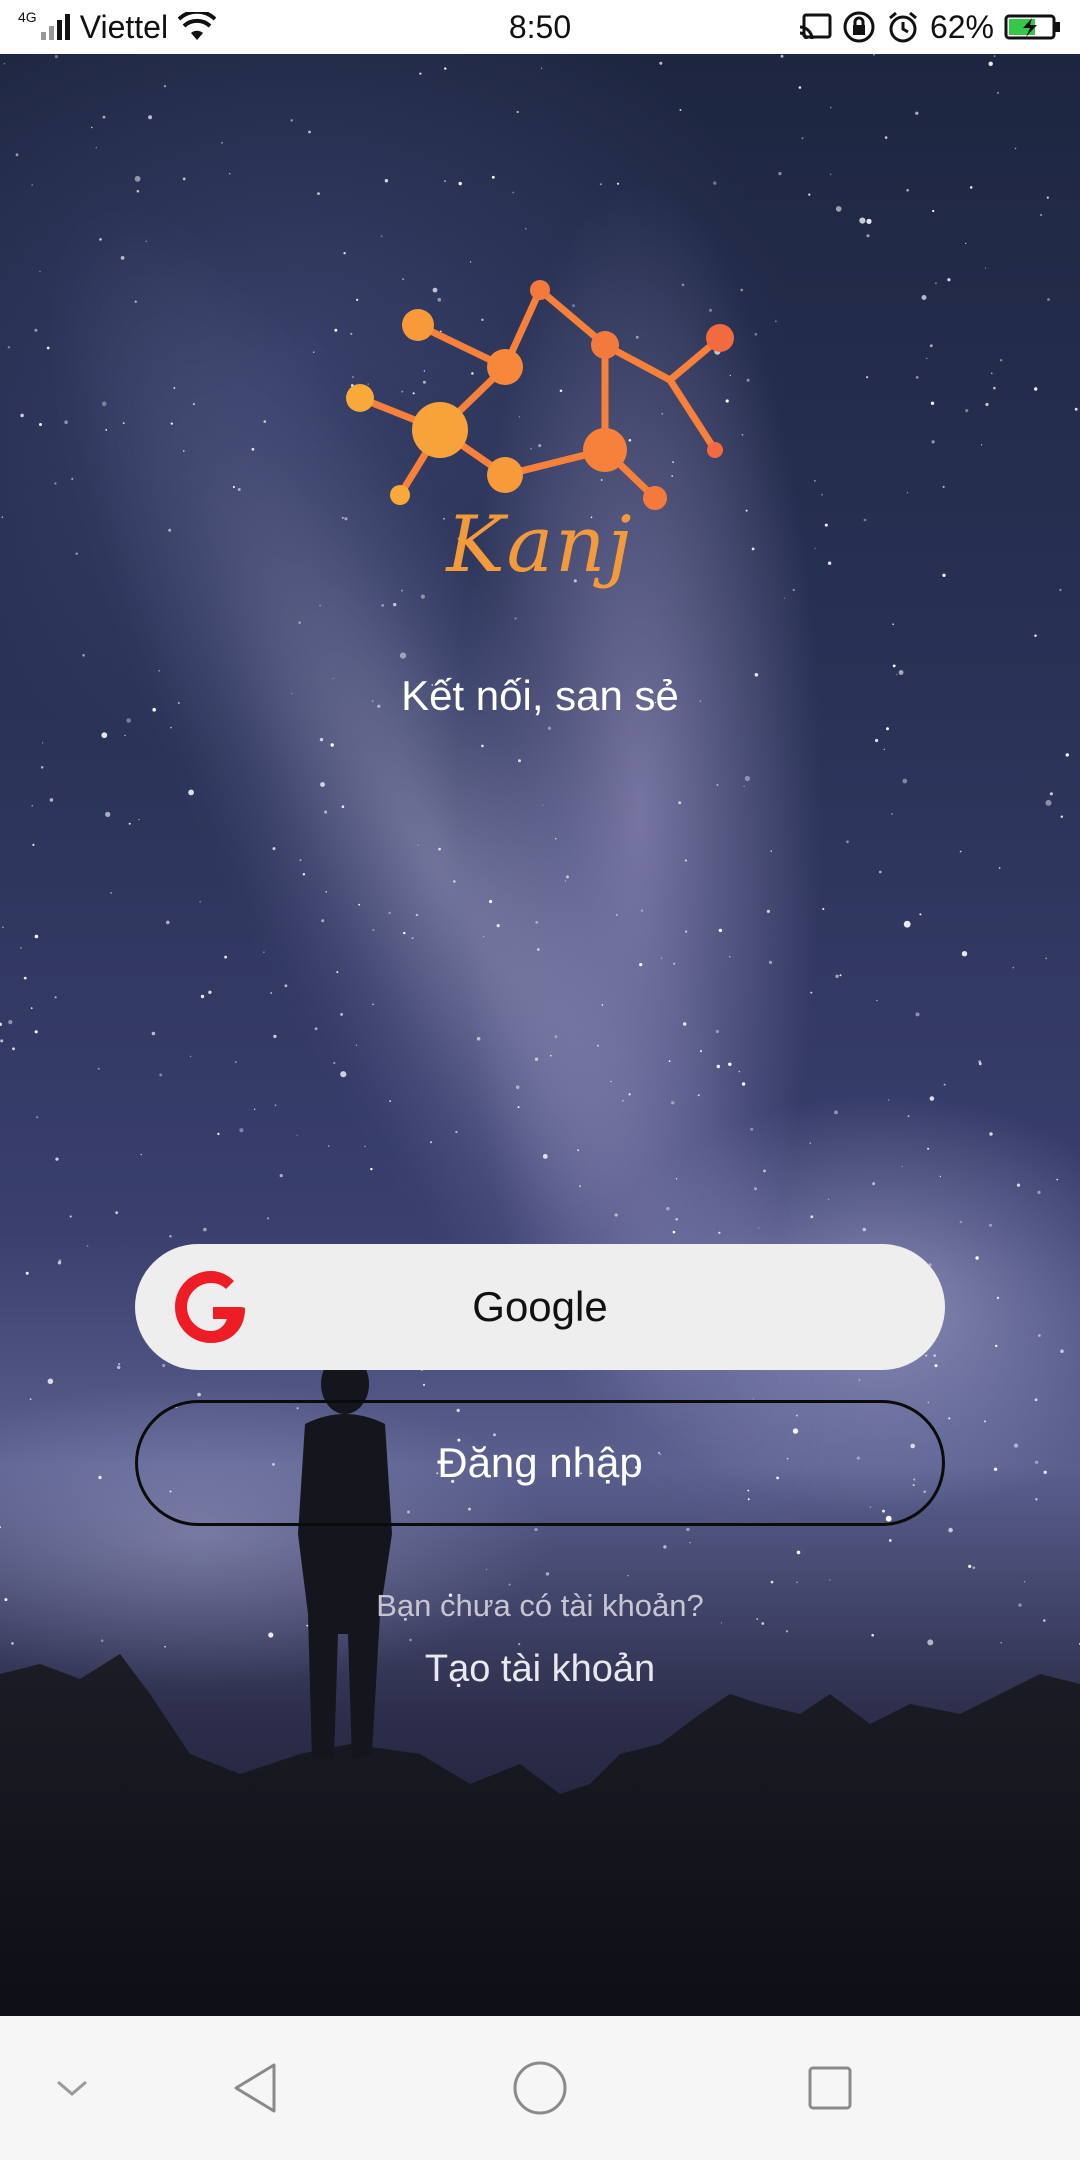 The width and height of the screenshot is (1080, 2160). What do you see at coordinates (1032, 27) in the screenshot?
I see `battery-charging-icon` at bounding box center [1032, 27].